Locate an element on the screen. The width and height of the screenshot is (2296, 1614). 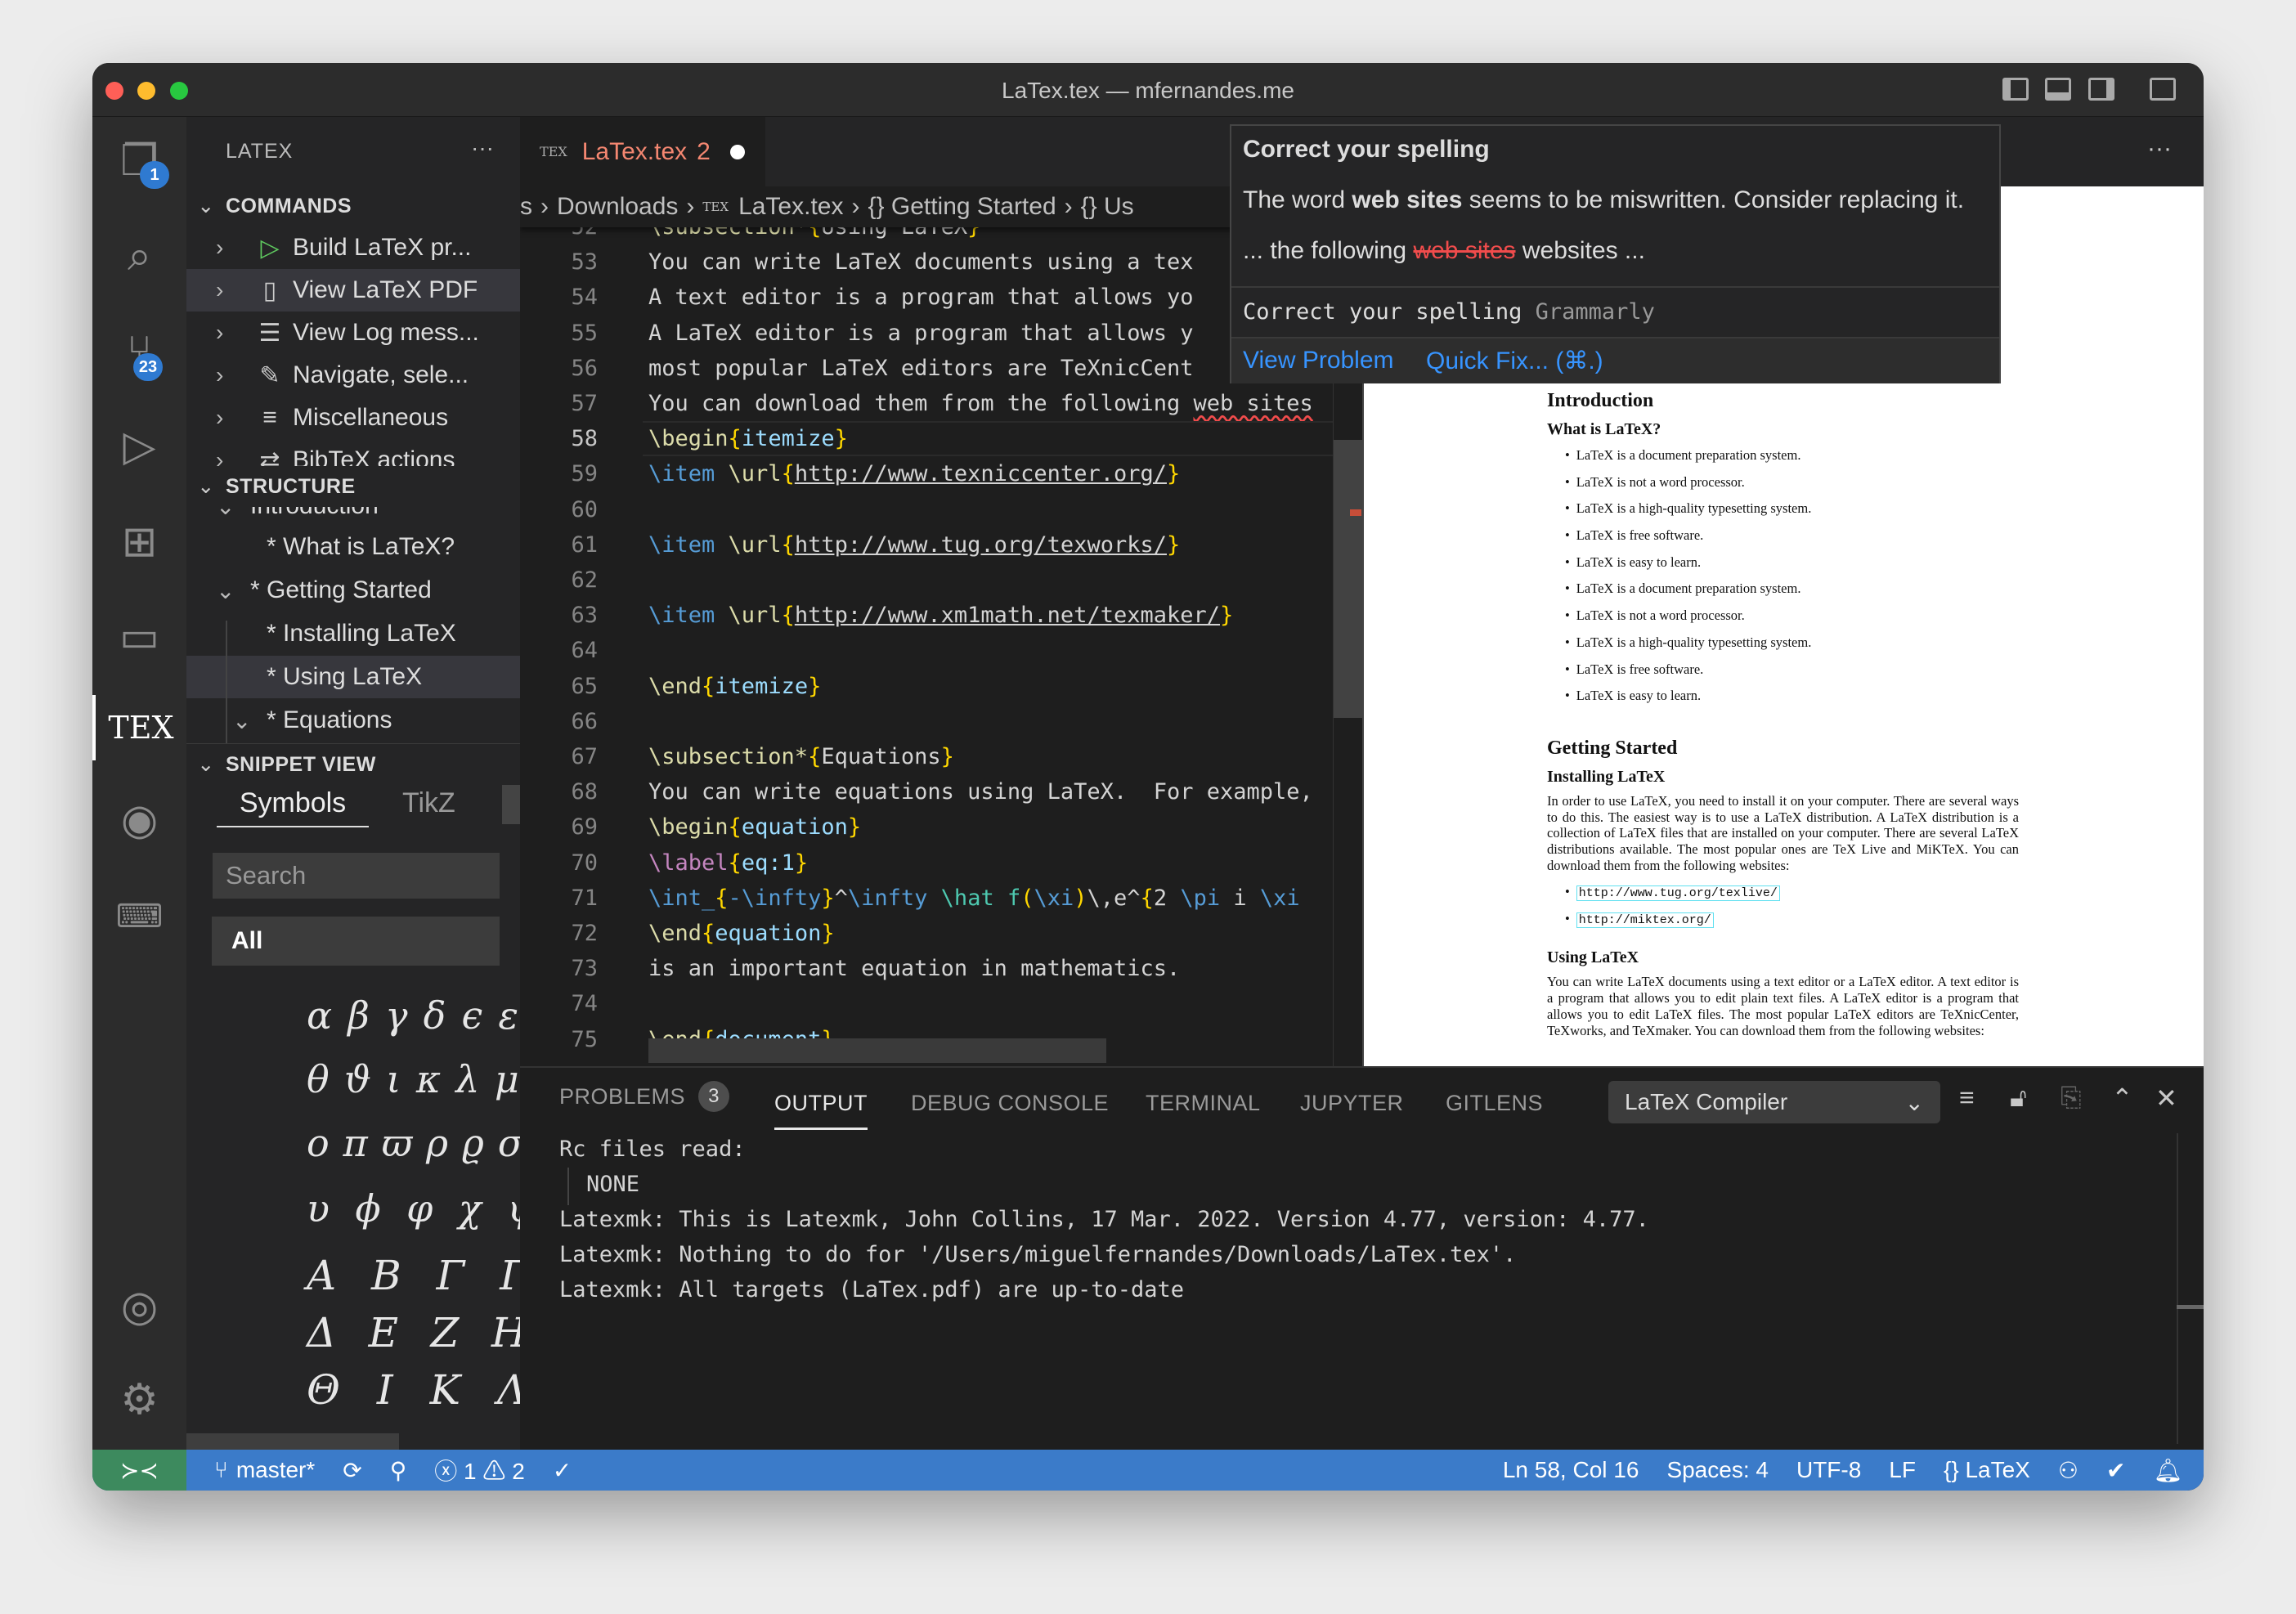
symbol-button: φ is located at coordinates (419, 1208).